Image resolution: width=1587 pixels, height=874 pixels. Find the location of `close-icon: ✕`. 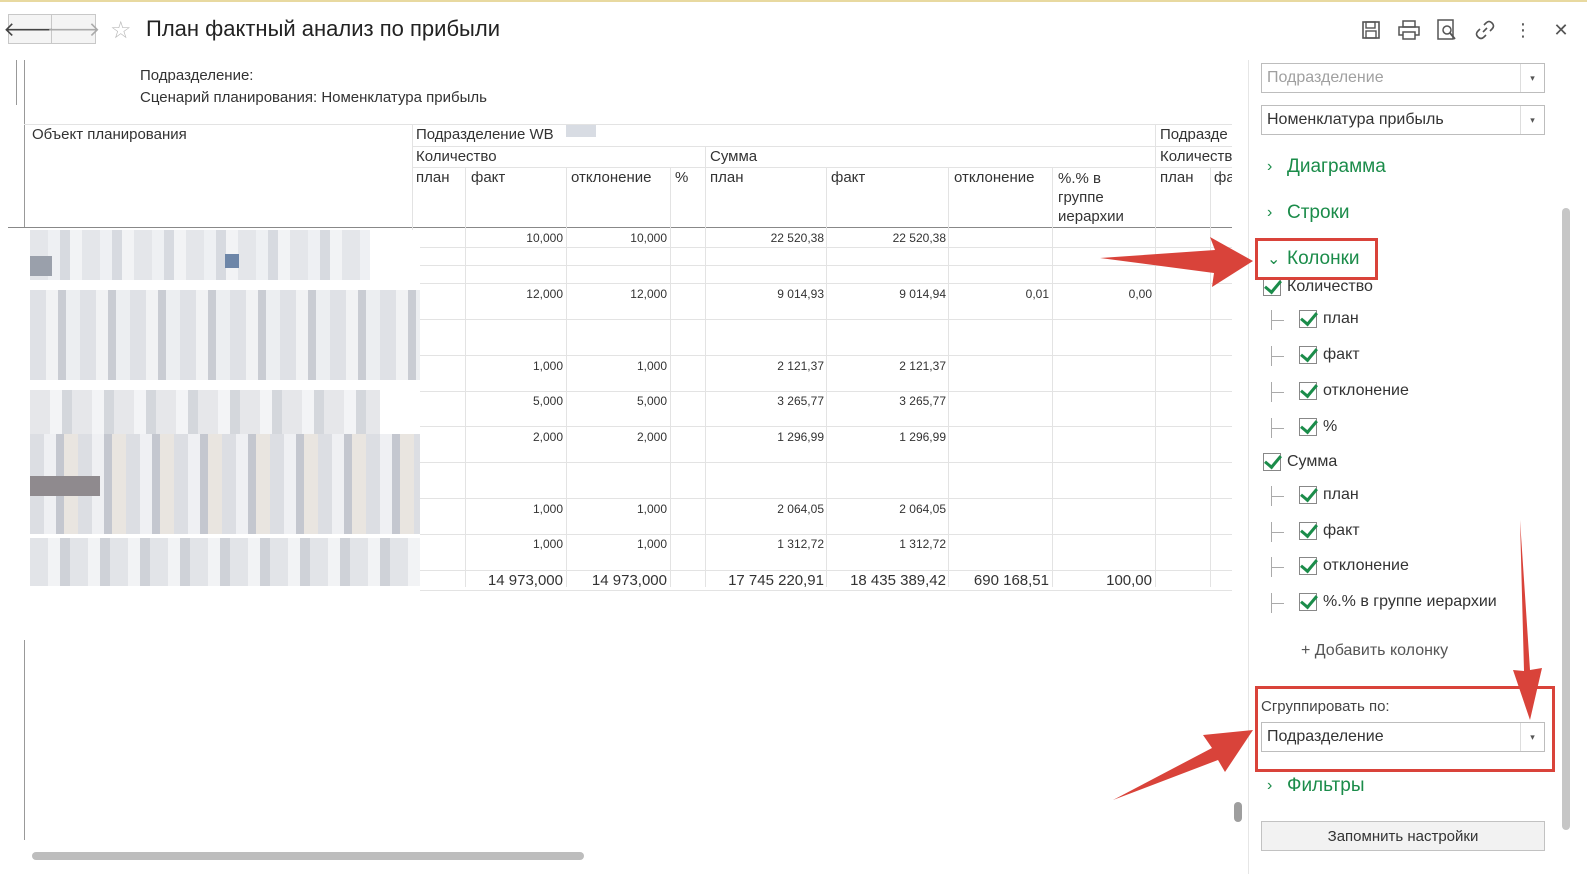

close-icon: ✕ is located at coordinates (1561, 30).